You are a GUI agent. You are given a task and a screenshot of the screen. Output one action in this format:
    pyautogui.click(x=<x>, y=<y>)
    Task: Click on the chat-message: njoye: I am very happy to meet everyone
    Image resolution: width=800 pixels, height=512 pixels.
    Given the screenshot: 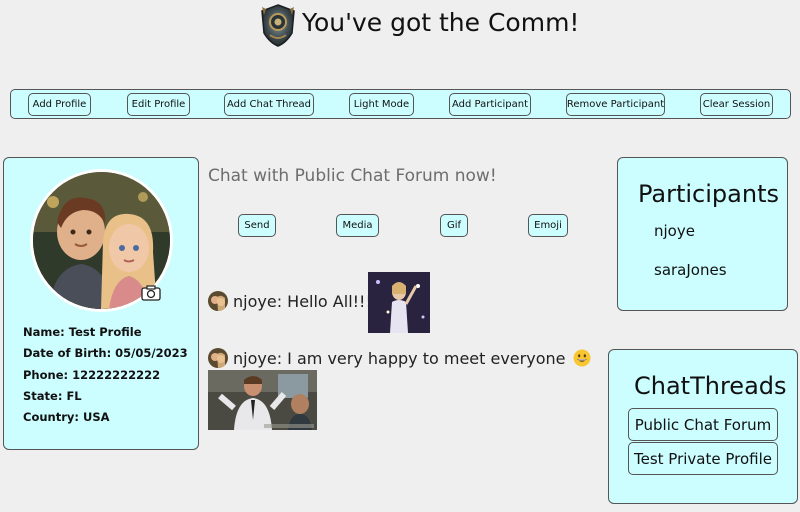 What is the action you would take?
    pyautogui.click(x=399, y=358)
    